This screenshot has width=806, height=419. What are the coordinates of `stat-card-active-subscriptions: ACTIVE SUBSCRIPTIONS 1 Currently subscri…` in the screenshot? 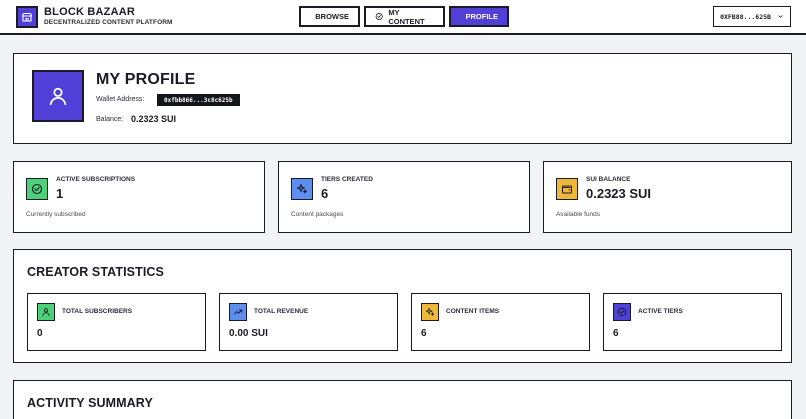 It's located at (139, 197).